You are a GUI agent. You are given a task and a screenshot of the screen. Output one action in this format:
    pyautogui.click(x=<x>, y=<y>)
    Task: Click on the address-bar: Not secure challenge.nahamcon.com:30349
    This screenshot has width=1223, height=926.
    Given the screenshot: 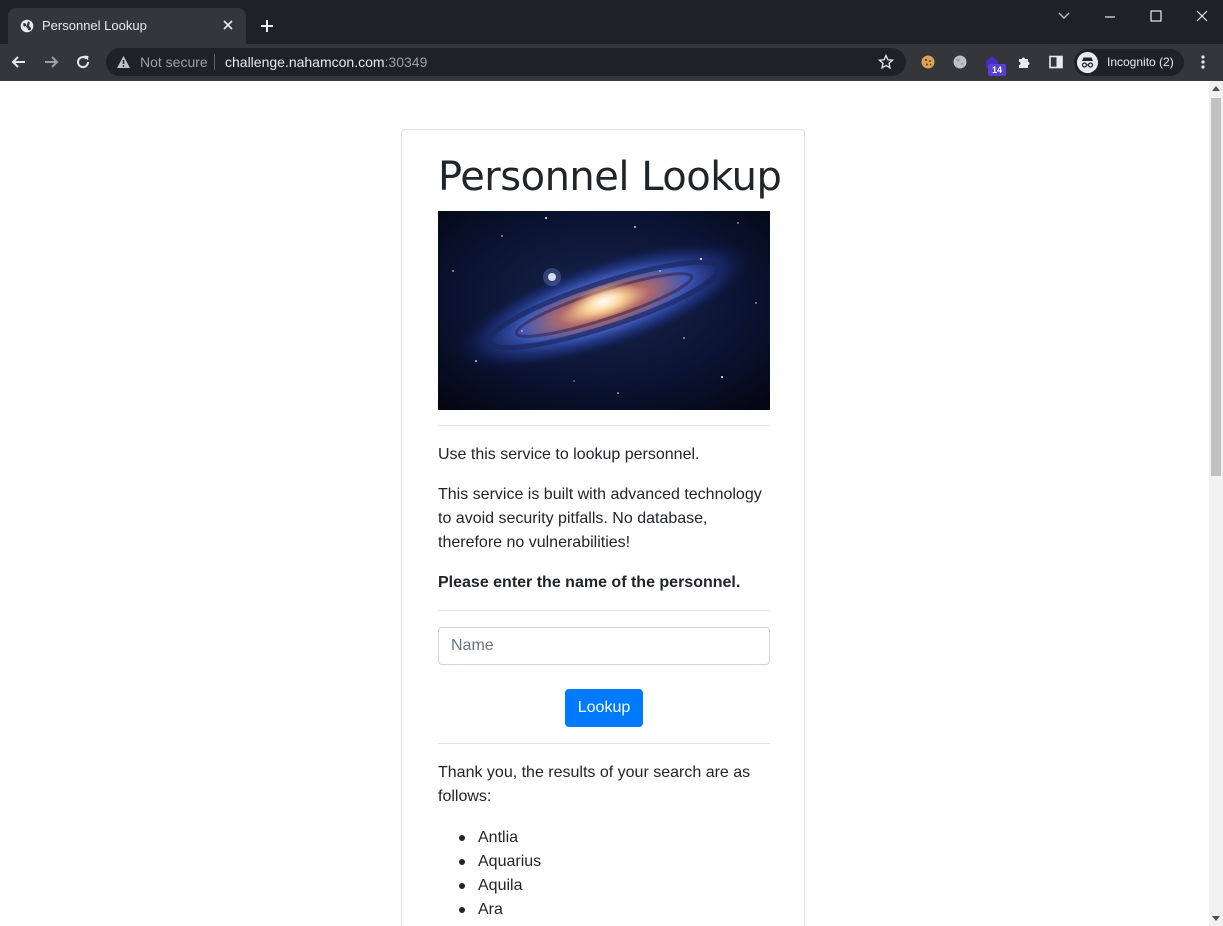 What is the action you would take?
    pyautogui.click(x=506, y=62)
    